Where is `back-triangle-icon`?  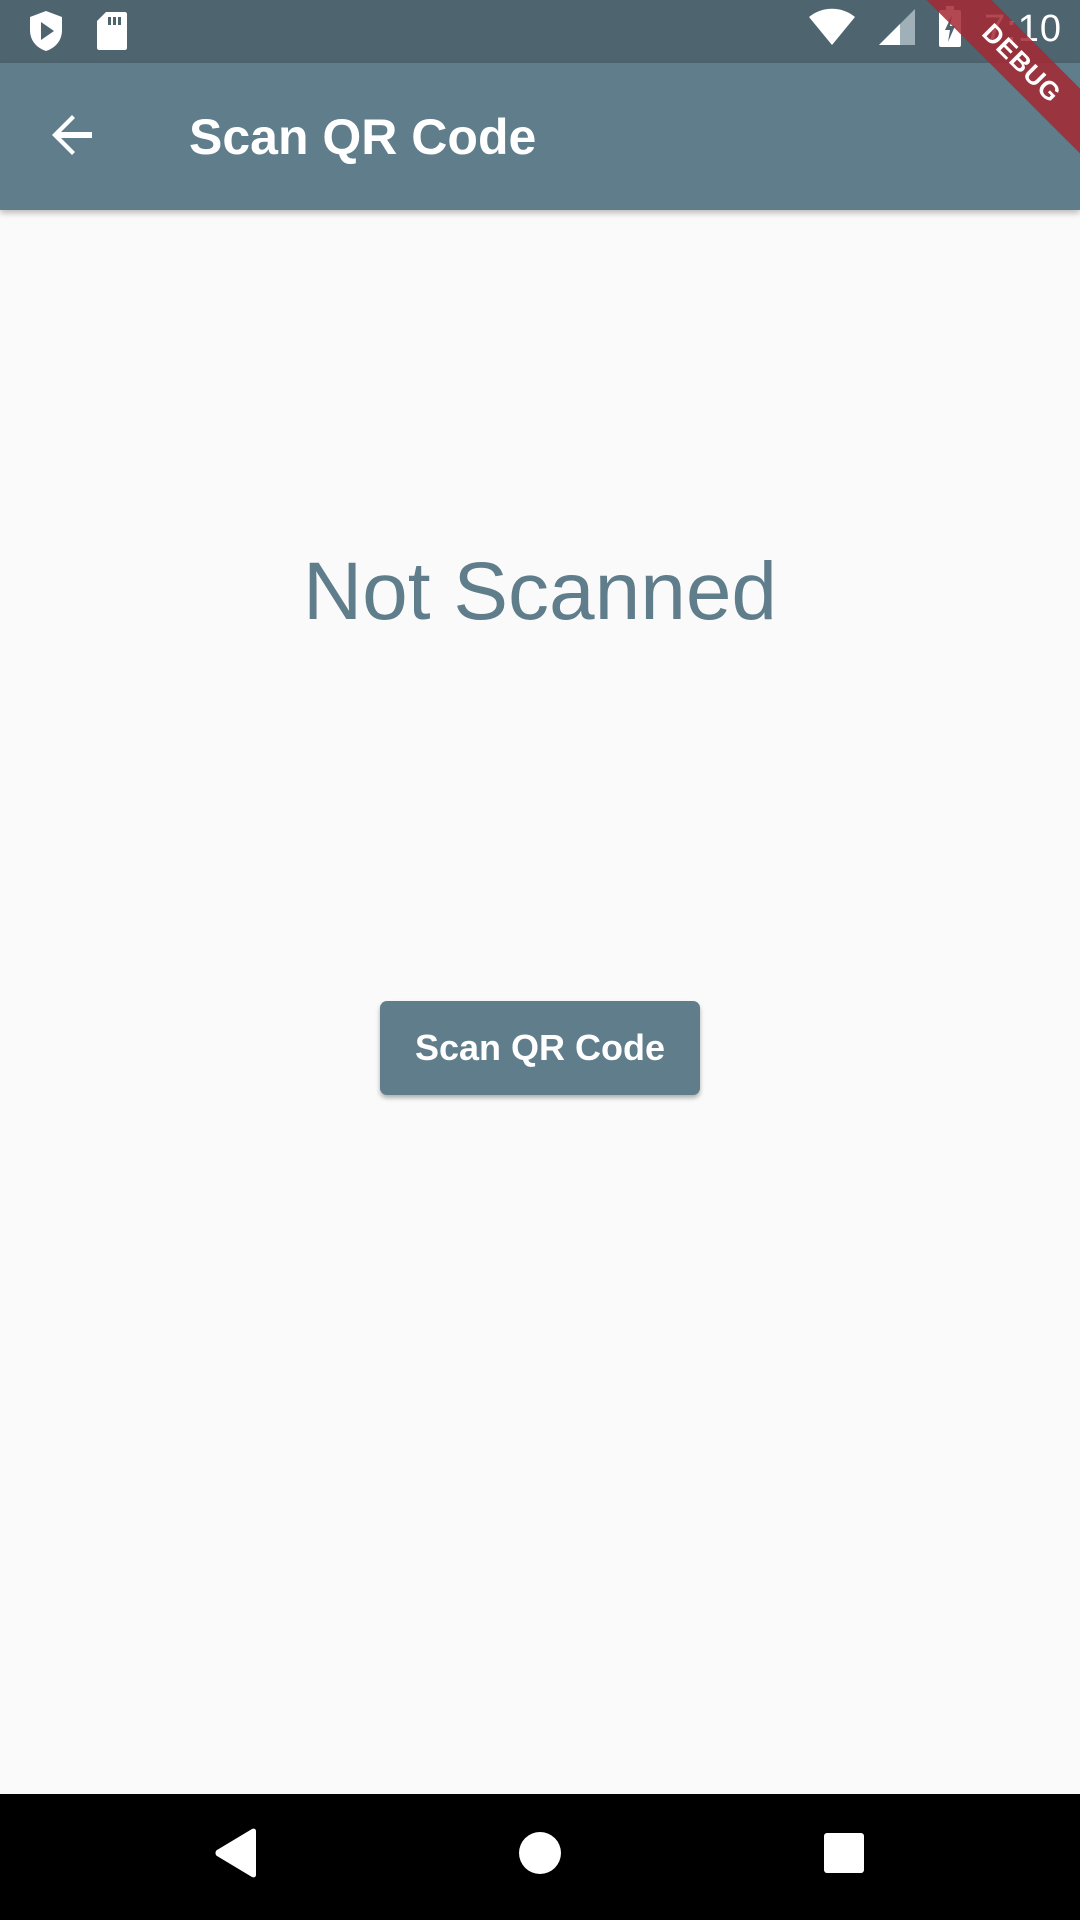
back-triangle-icon is located at coordinates (236, 1855).